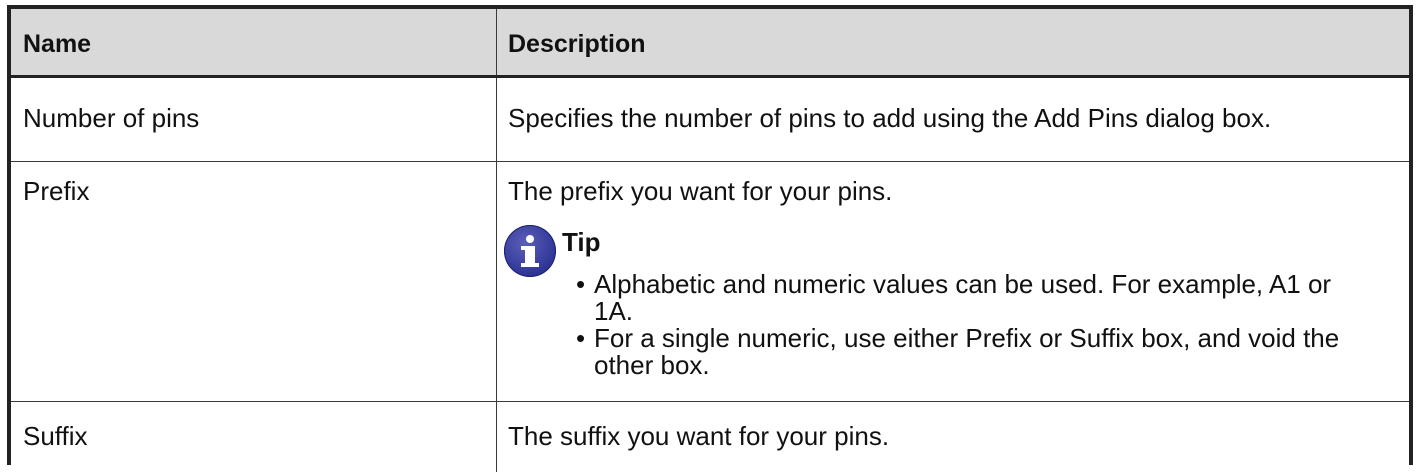 This screenshot has height=472, width=1416. Describe the element at coordinates (530, 251) in the screenshot. I see `info-icon` at that location.